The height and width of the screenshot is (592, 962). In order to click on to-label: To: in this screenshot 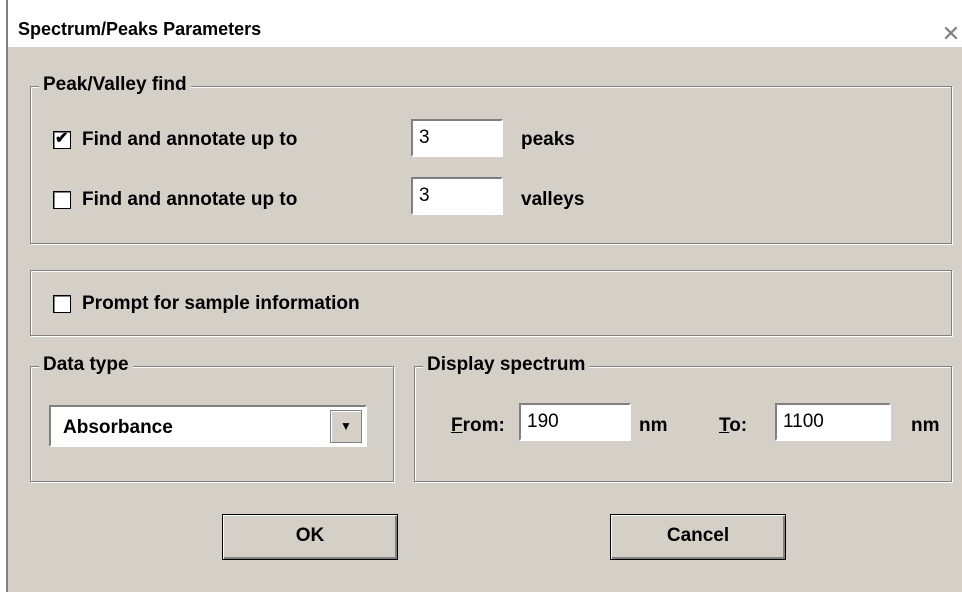, I will do `click(733, 425)`.